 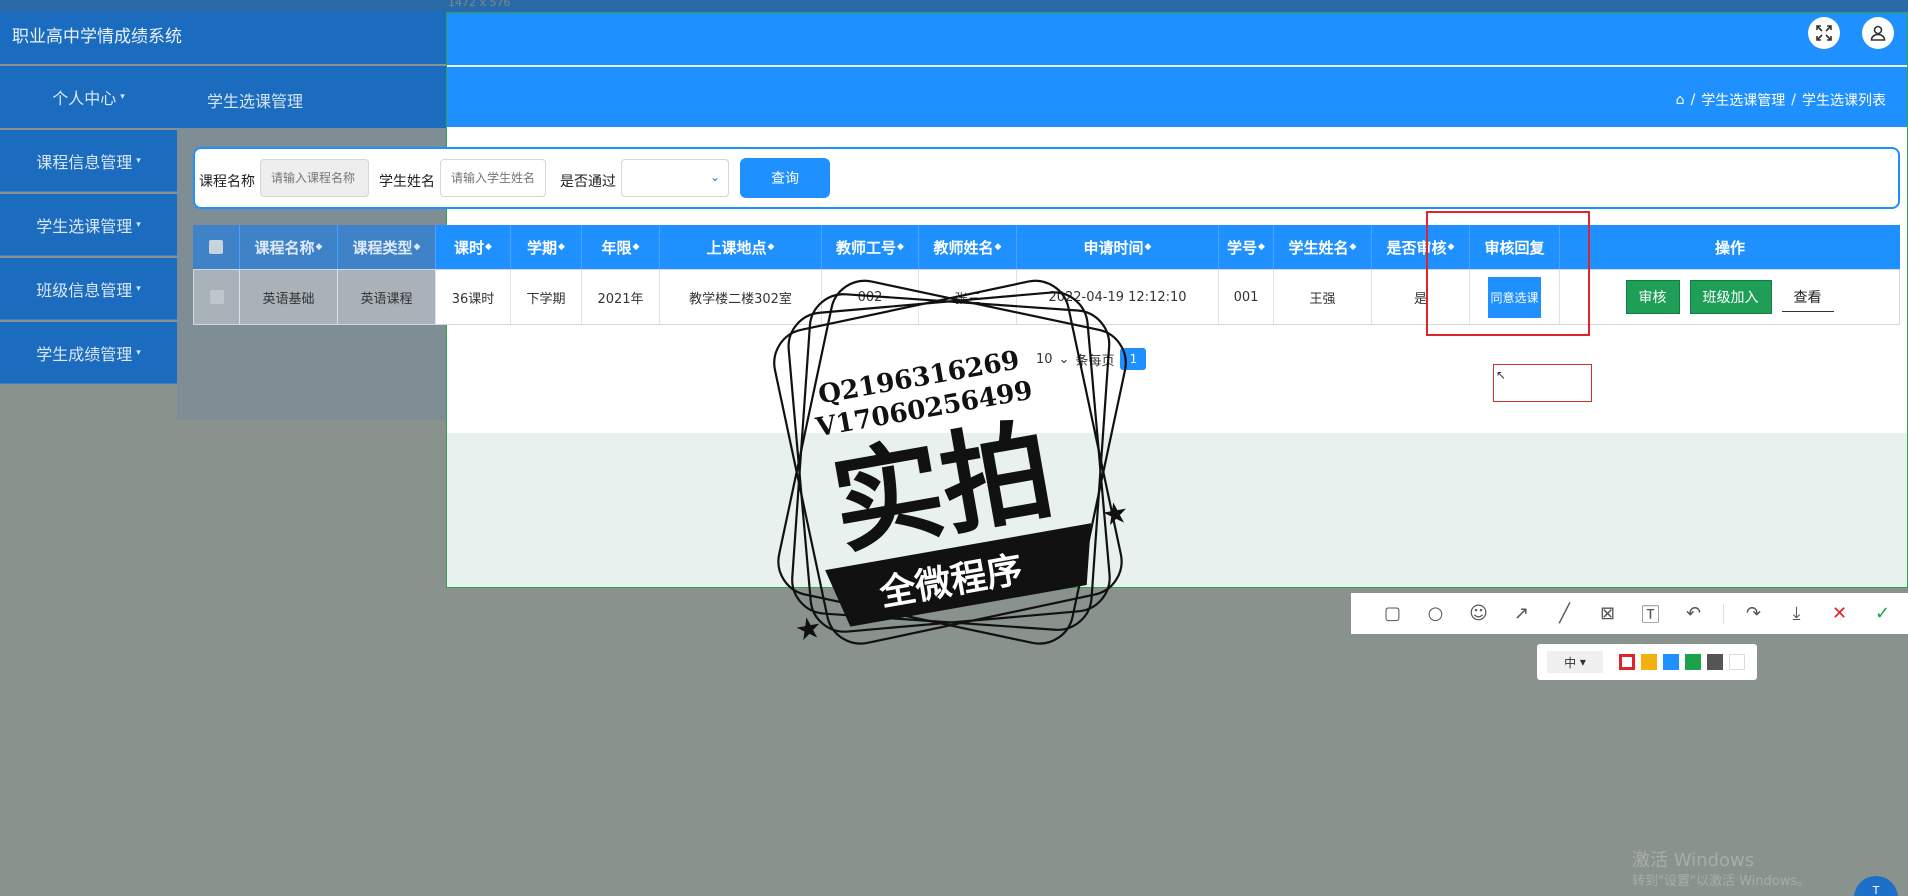 What do you see at coordinates (621, 247) in the screenshot?
I see `col-year: 年限 ◆` at bounding box center [621, 247].